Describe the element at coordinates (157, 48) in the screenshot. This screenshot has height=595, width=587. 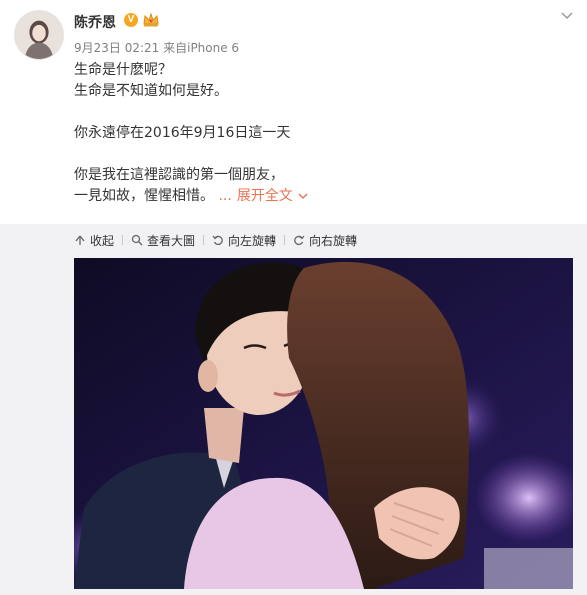
I see `post-meta: 9月23日 02:21 来自iPhone 6` at that location.